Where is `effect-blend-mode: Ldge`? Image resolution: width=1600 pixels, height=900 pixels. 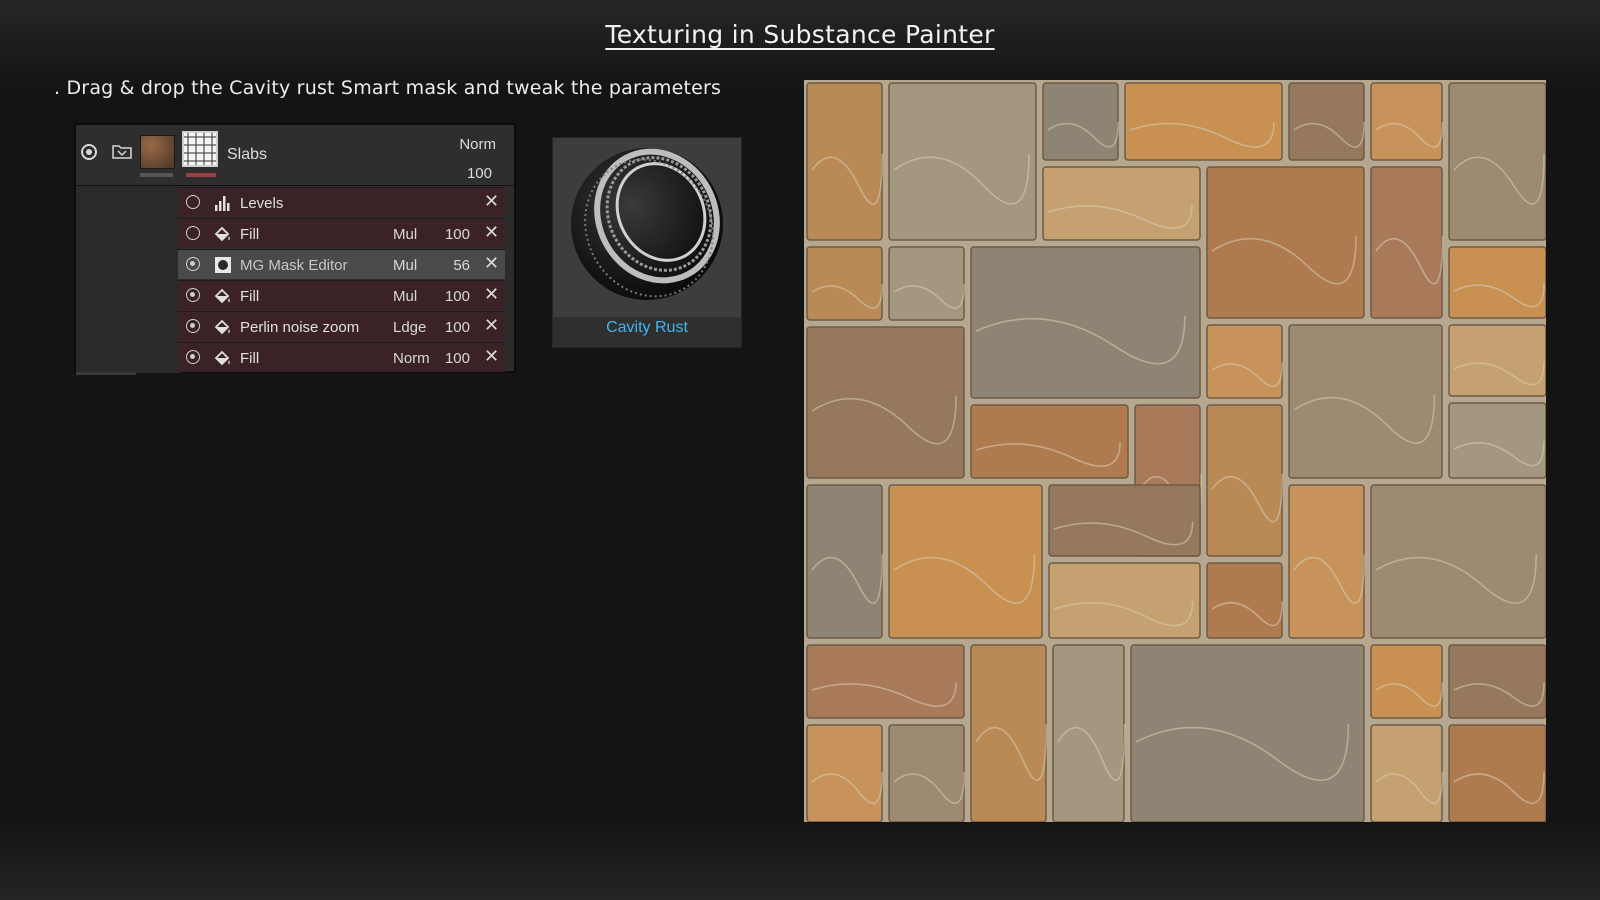
effect-blend-mode: Ldge is located at coordinates (409, 327).